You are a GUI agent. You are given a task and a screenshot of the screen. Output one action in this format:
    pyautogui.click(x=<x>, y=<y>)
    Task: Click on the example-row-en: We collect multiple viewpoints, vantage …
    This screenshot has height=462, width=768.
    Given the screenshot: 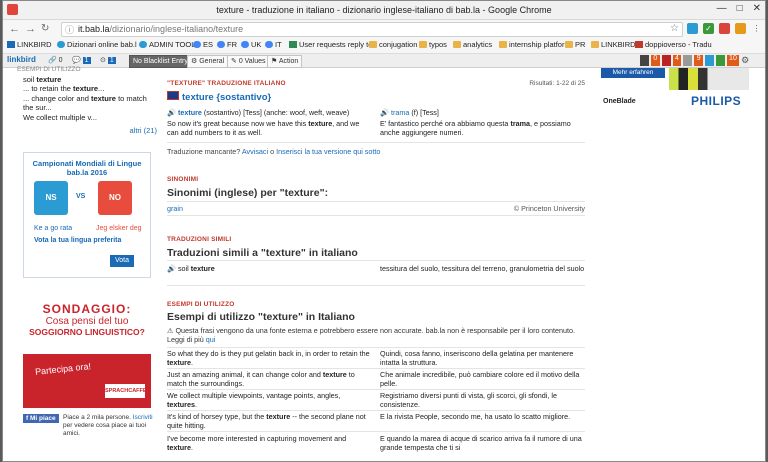 What is the action you would take?
    pyautogui.click(x=254, y=400)
    